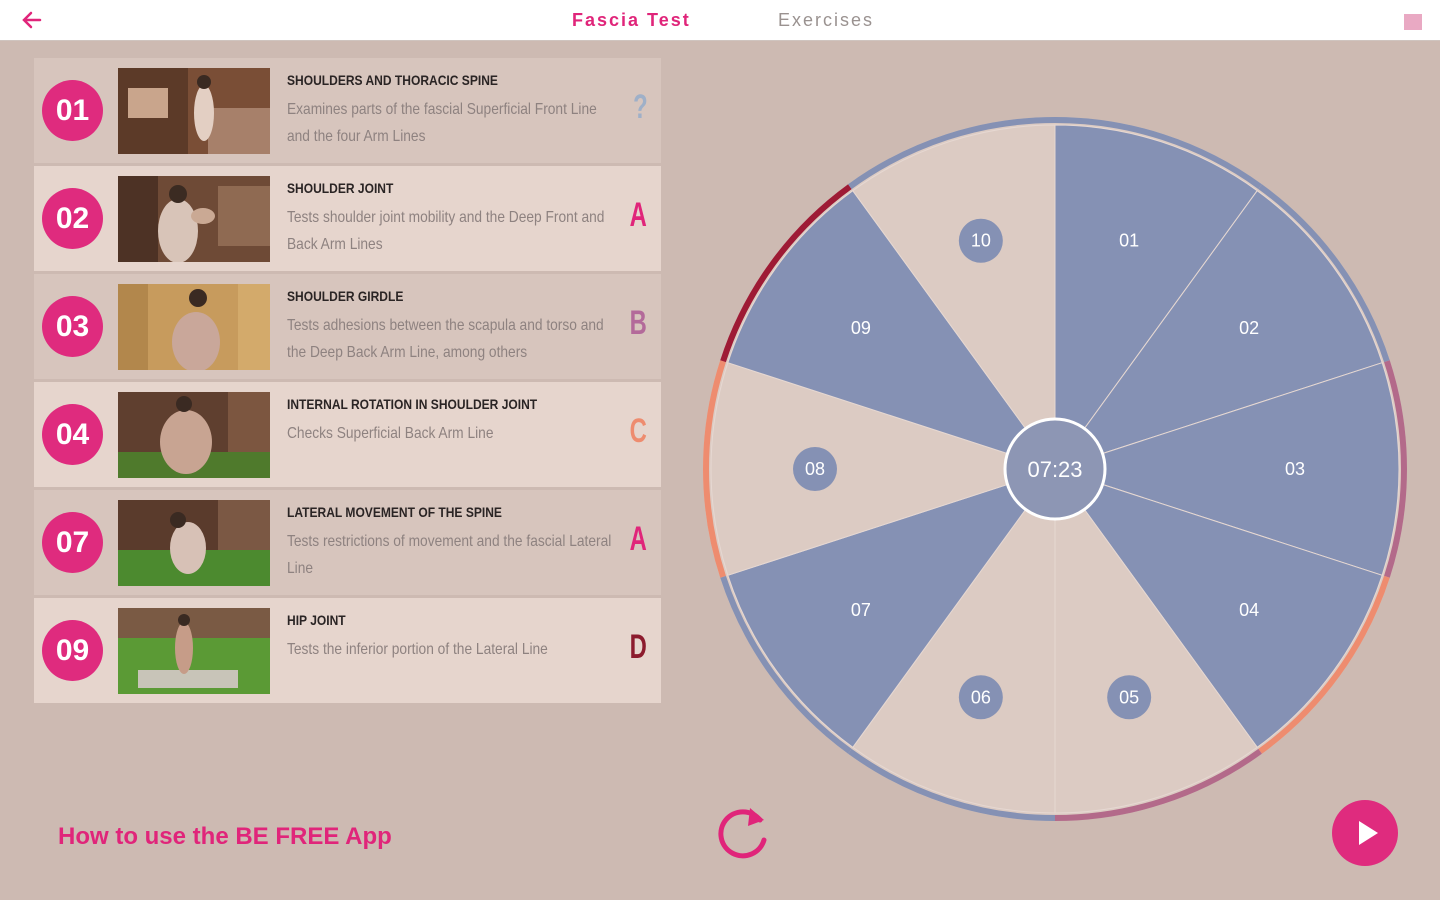  Describe the element at coordinates (1413, 22) in the screenshot. I see `menu-icon` at that location.